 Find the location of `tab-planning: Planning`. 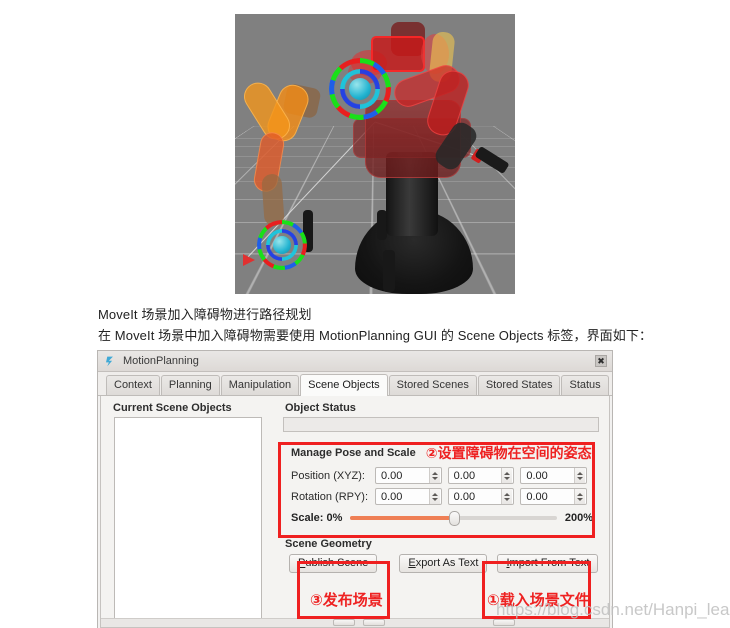

tab-planning: Planning is located at coordinates (190, 385).